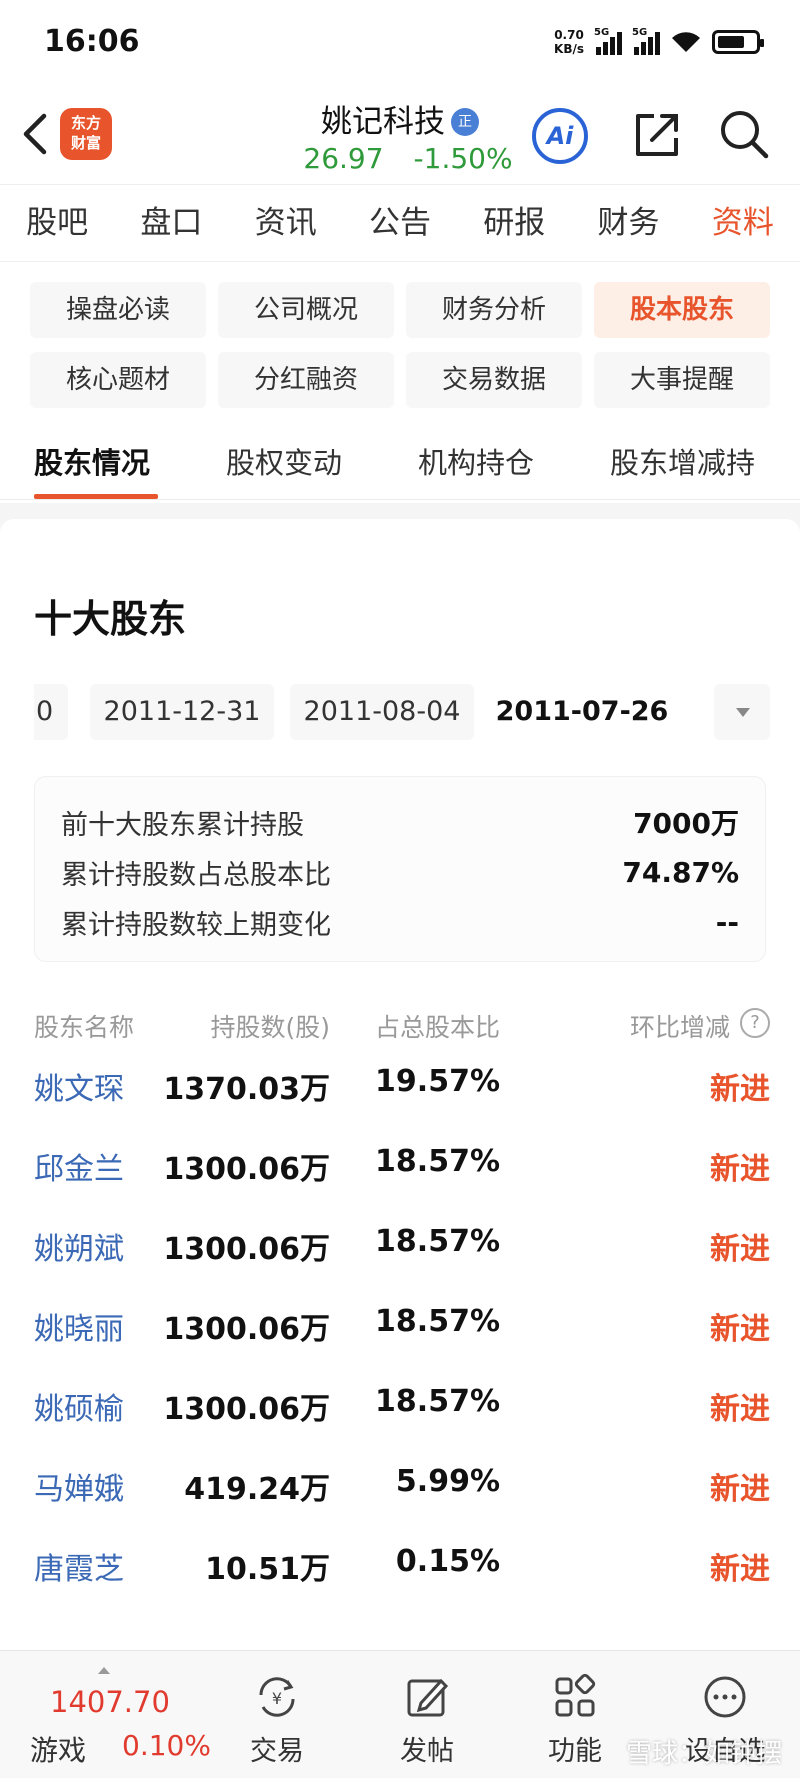 Image resolution: width=800 pixels, height=1778 pixels. Describe the element at coordinates (96, 496) in the screenshot. I see `active-tab-indicator` at that location.